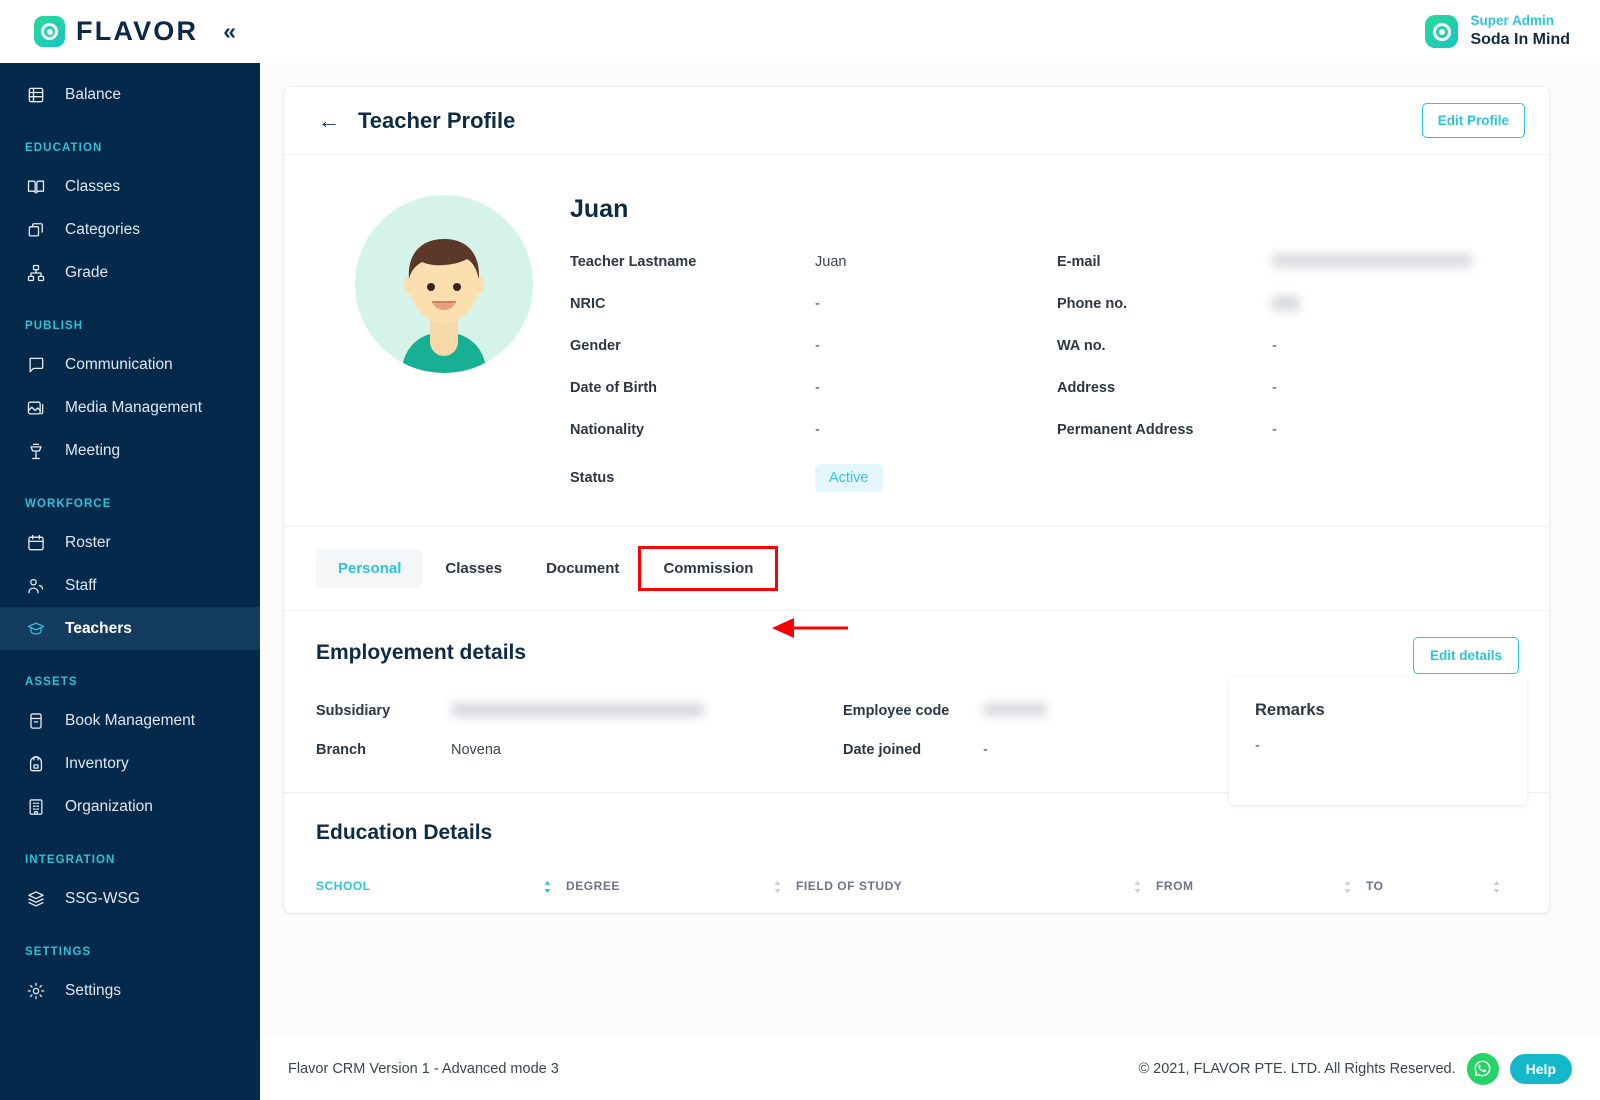  What do you see at coordinates (130, 990) in the screenshot?
I see `sidebar-item-settings: Settings` at bounding box center [130, 990].